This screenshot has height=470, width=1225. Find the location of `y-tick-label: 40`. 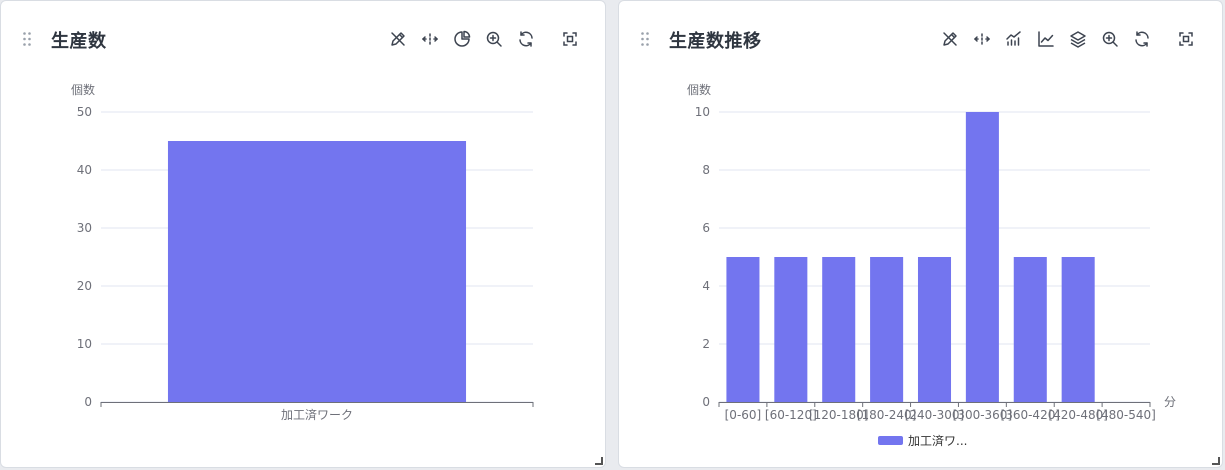

y-tick-label: 40 is located at coordinates (84, 170).